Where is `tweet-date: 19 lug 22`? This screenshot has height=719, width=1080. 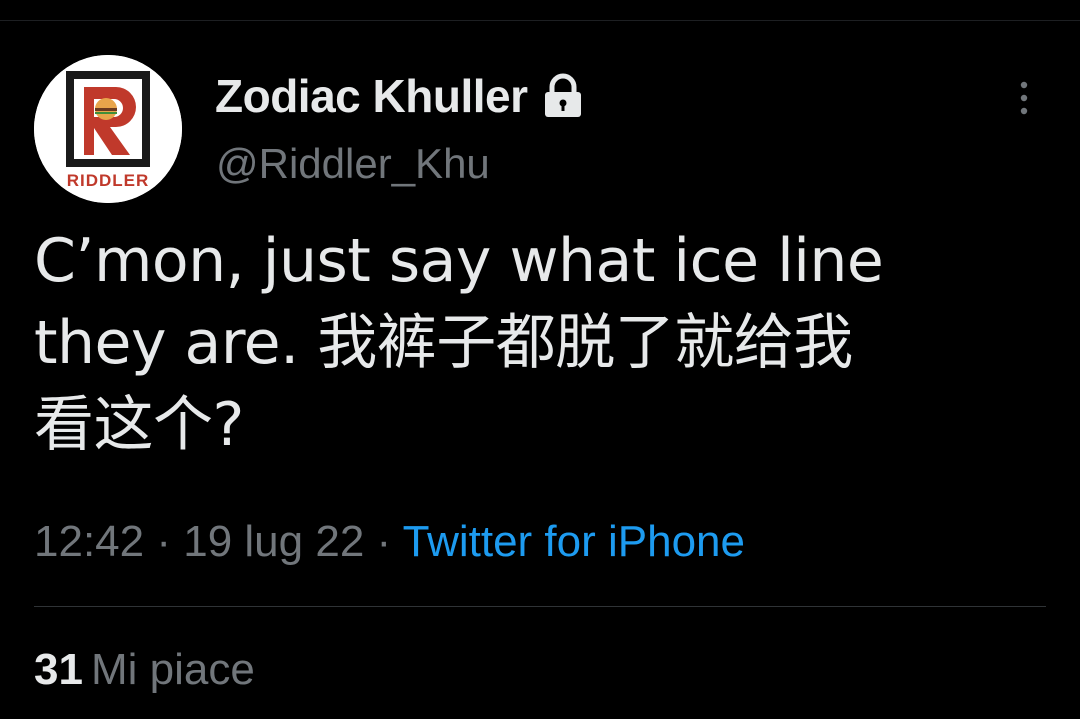 tweet-date: 19 lug 22 is located at coordinates (273, 541).